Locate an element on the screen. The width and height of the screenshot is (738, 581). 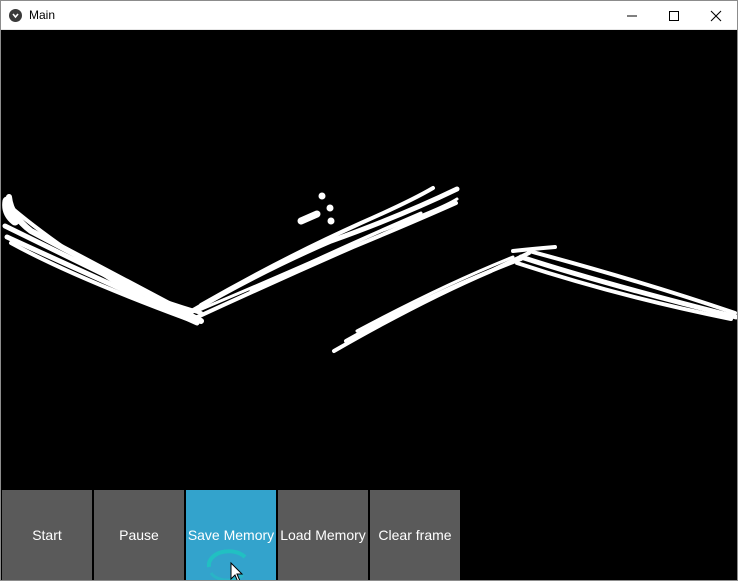
title-bar: Main is located at coordinates (369, 15).